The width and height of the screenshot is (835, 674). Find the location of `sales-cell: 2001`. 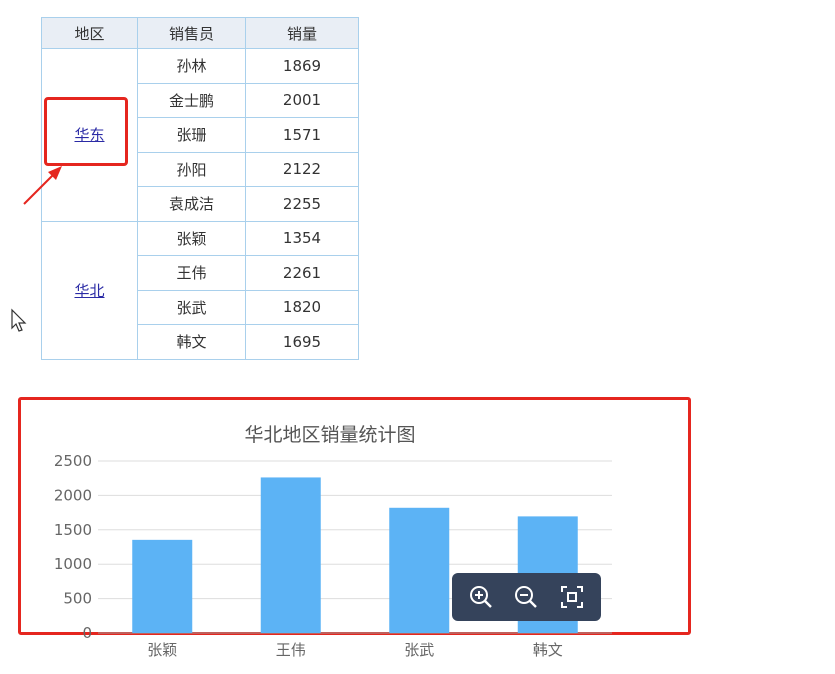

sales-cell: 2001 is located at coordinates (302, 100).